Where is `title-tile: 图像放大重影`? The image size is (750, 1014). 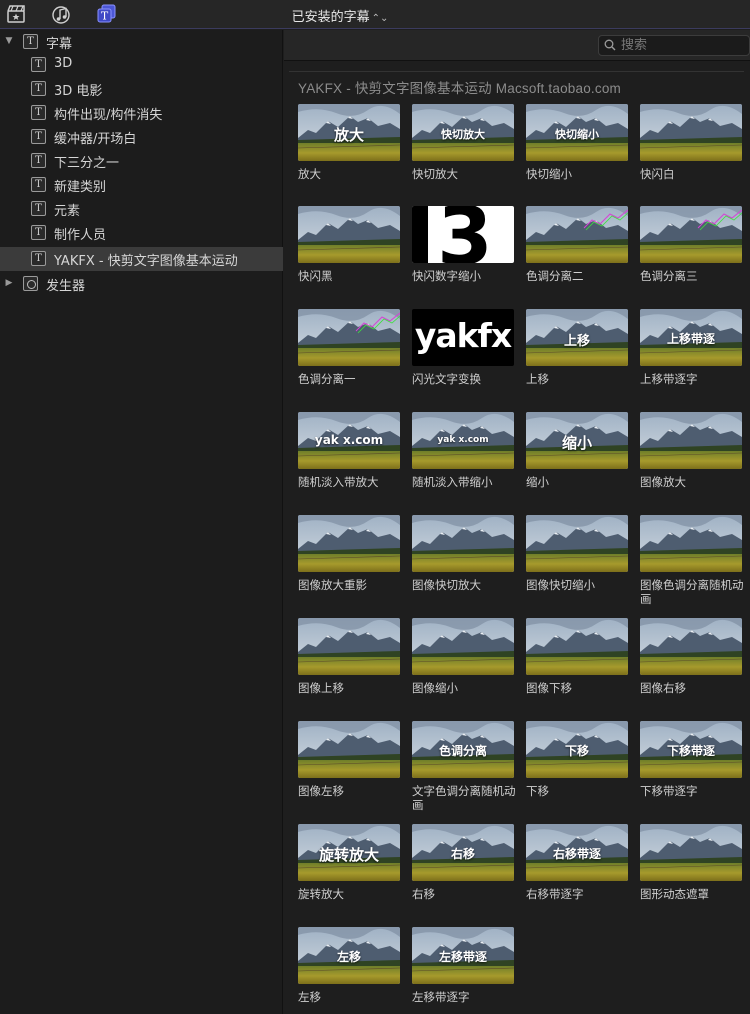
title-tile: 图像放大重影 is located at coordinates (349, 553).